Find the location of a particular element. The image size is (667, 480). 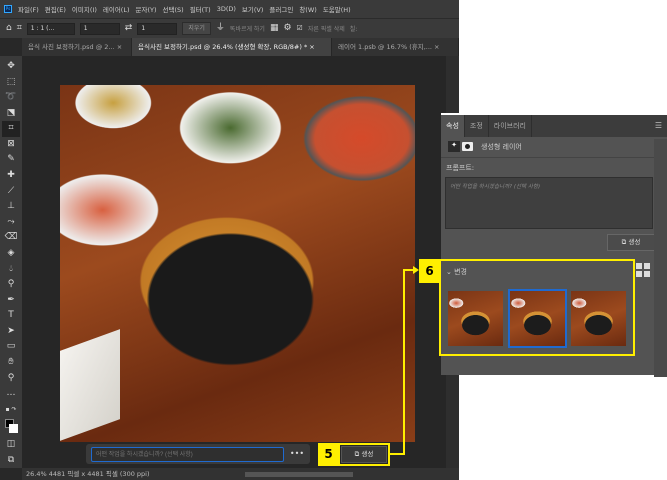

menu-select: 선택(S) is located at coordinates (173, 9).